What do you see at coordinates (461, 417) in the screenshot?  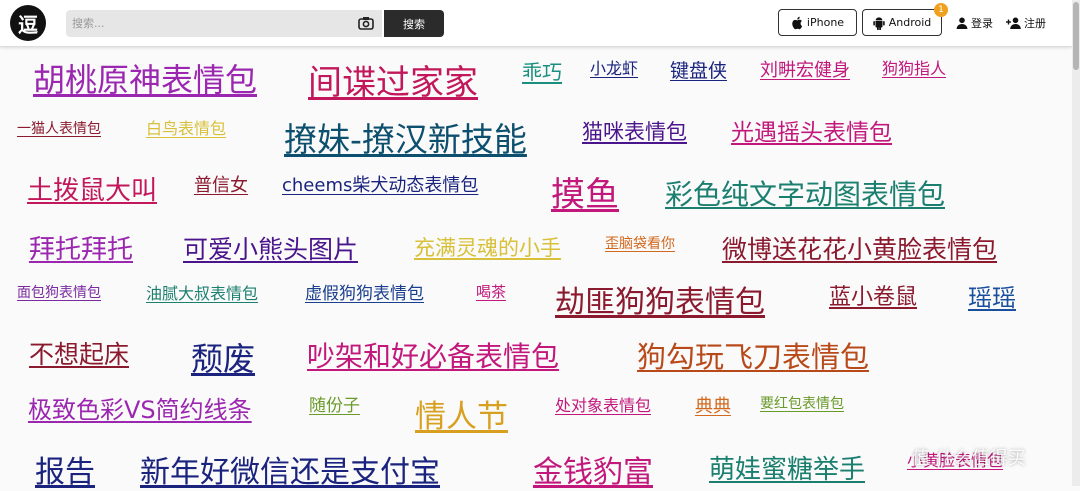 I see `tag-link: 情人节` at bounding box center [461, 417].